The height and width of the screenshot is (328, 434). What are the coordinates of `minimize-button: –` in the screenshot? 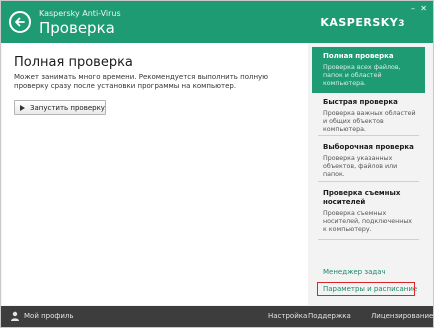 It's located at (413, 9).